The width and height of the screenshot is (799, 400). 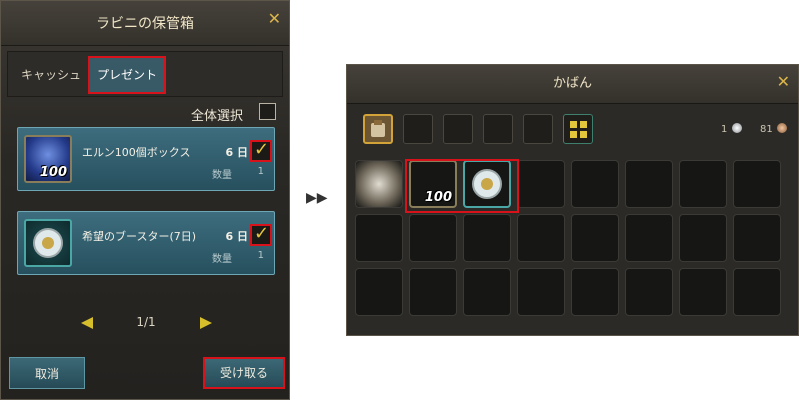 I want to click on tab-present: プレゼント, so click(x=127, y=75).